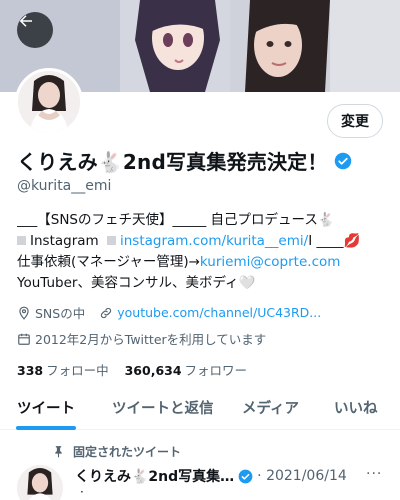  What do you see at coordinates (108, 262) in the screenshot?
I see `bio-work-label: 仕事依頼(マネージャー管理)→` at bounding box center [108, 262].